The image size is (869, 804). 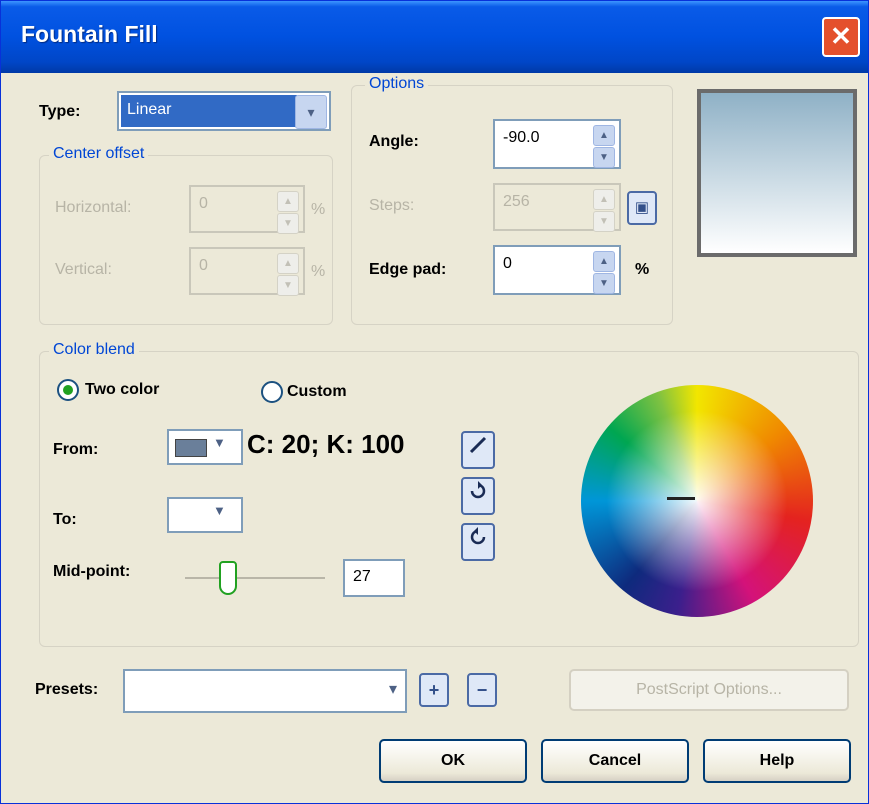 I want to click on vertical-value: 0, so click(x=203, y=265).